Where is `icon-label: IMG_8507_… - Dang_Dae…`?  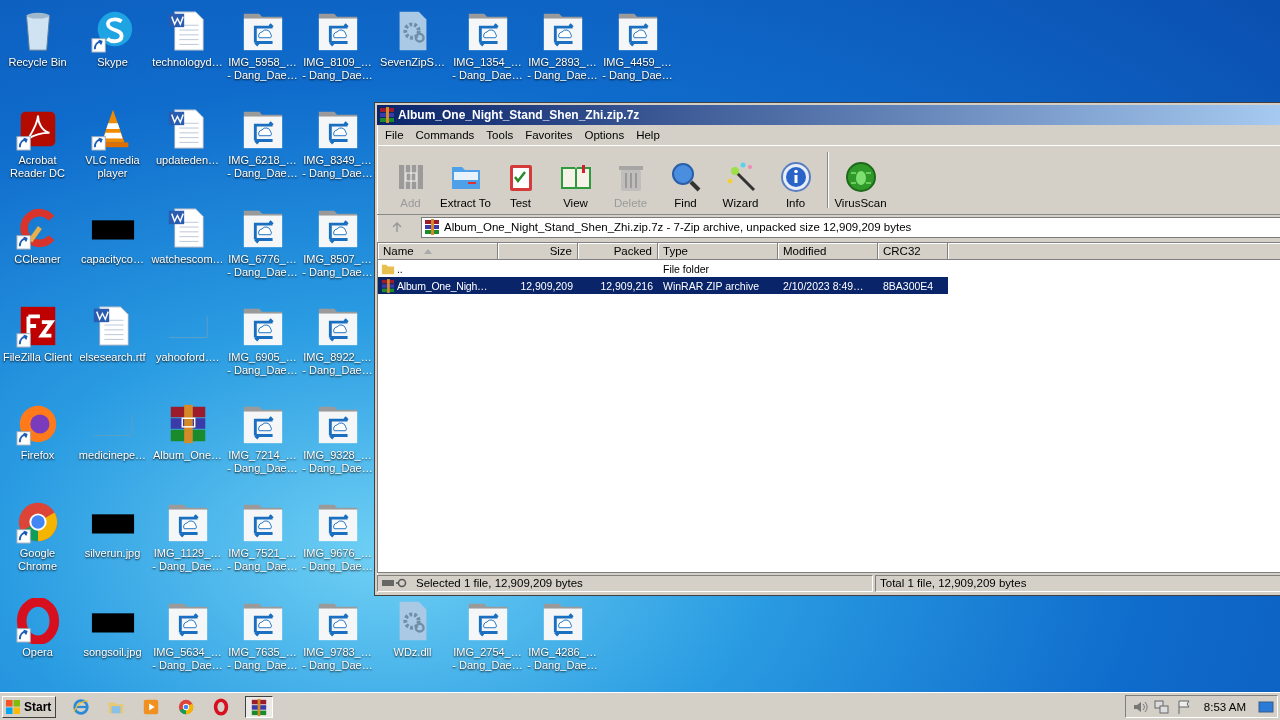
icon-label: IMG_8507_… - Dang_Dae… is located at coordinates (337, 265).